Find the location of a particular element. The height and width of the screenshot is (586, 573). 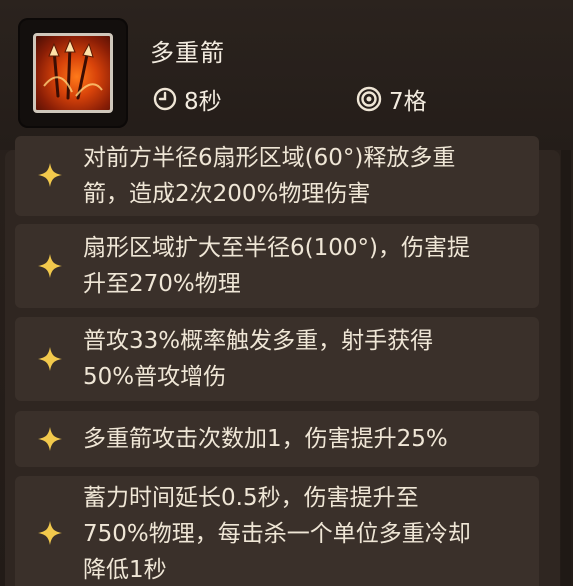

upgrade-text: 蓄力时间延长0.5秒，伤害提升至 750%物理，每击杀一个单位多重冷却 降低1秒 is located at coordinates (277, 534).